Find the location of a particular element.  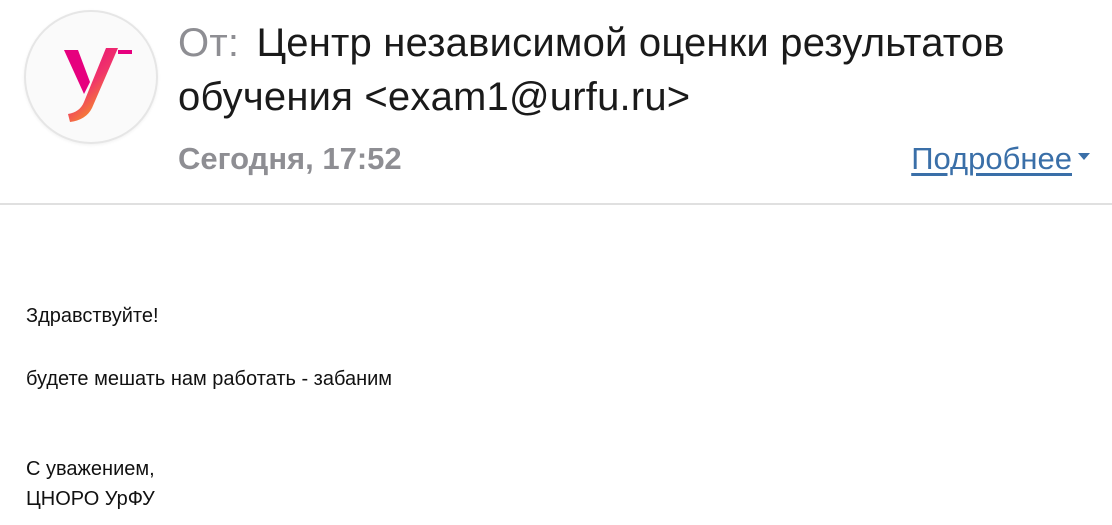

details-link: Подробнее is located at coordinates (1000, 159).